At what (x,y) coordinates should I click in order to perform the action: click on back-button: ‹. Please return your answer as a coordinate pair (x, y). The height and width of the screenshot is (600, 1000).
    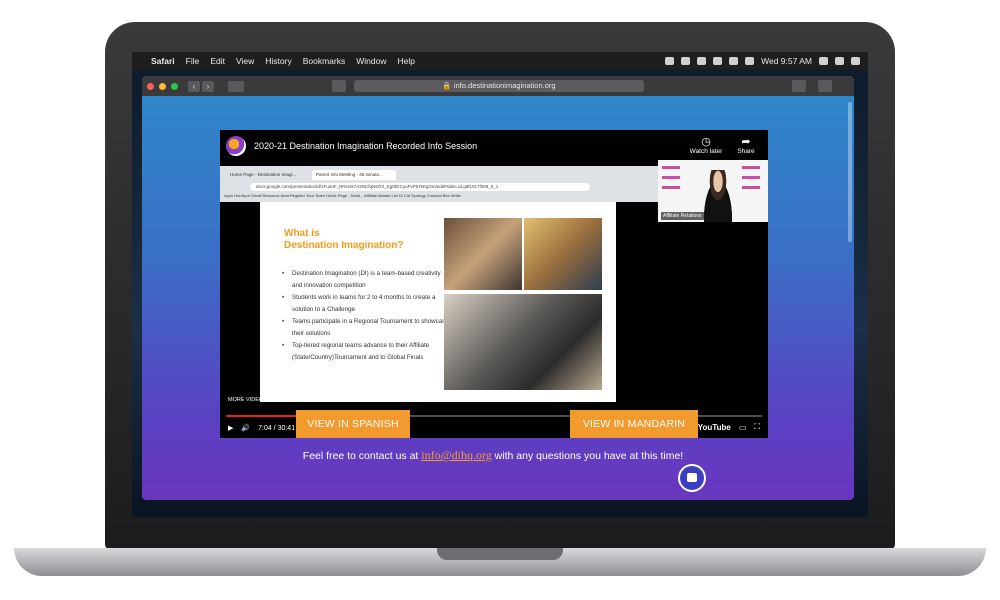
    Looking at the image, I should click on (194, 86).